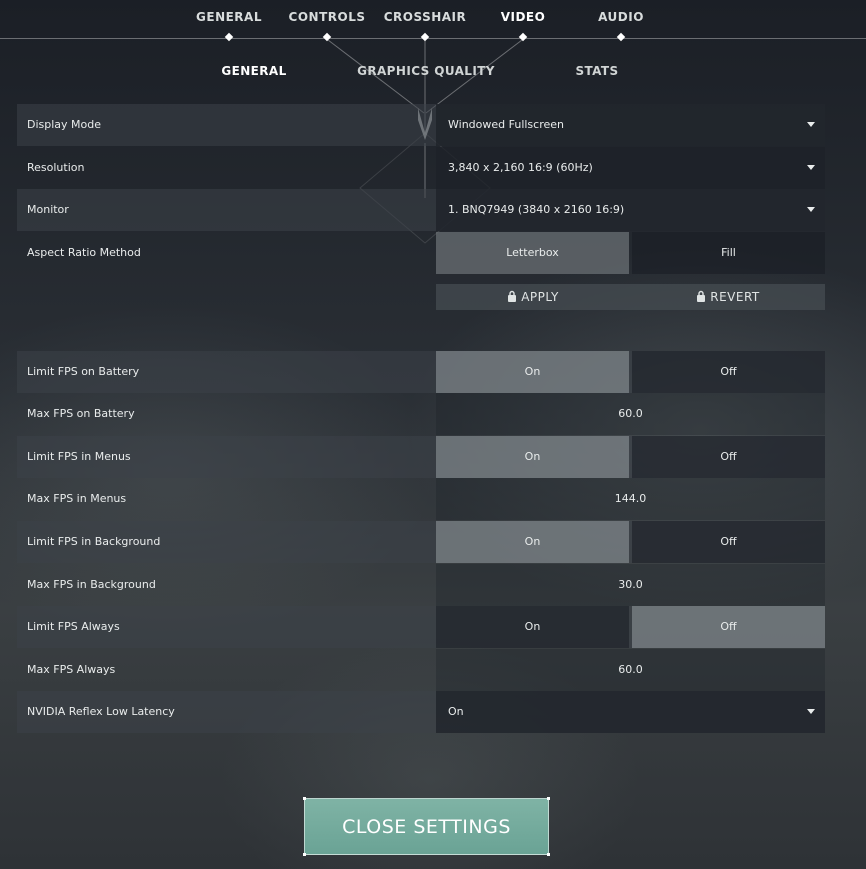 The image size is (866, 869). Describe the element at coordinates (56, 167) in the screenshot. I see `setting-label: Resolution` at that location.